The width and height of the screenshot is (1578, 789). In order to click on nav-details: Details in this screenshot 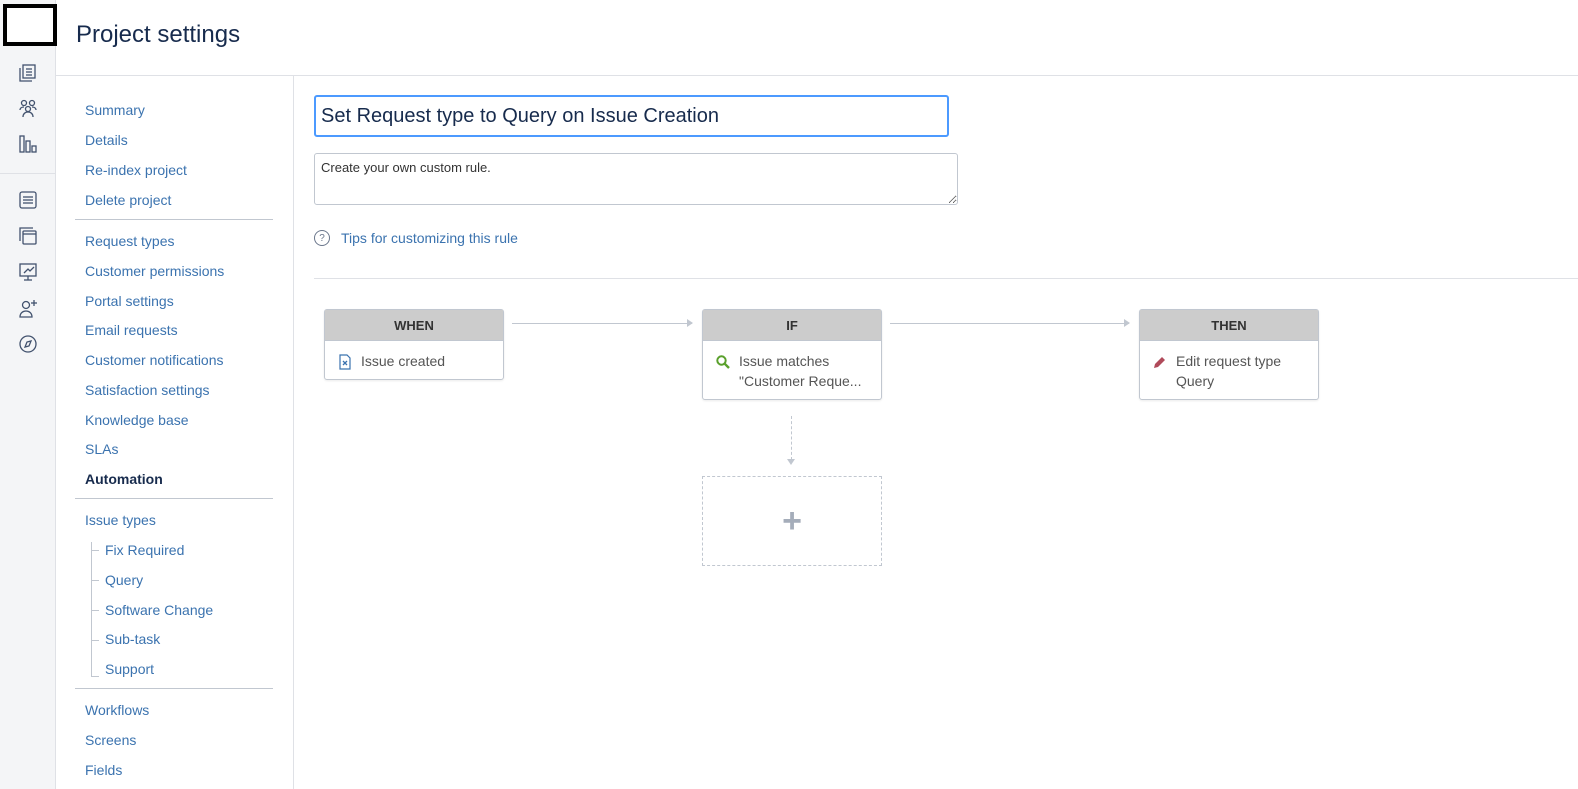, I will do `click(106, 140)`.